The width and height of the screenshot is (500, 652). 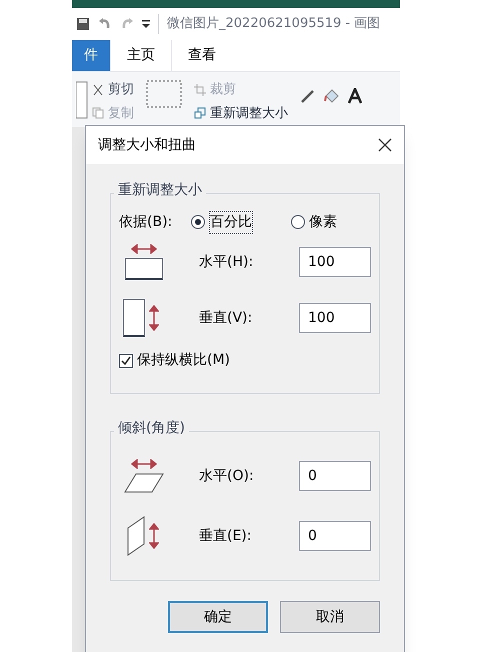 What do you see at coordinates (83, 24) in the screenshot?
I see `save-icon` at bounding box center [83, 24].